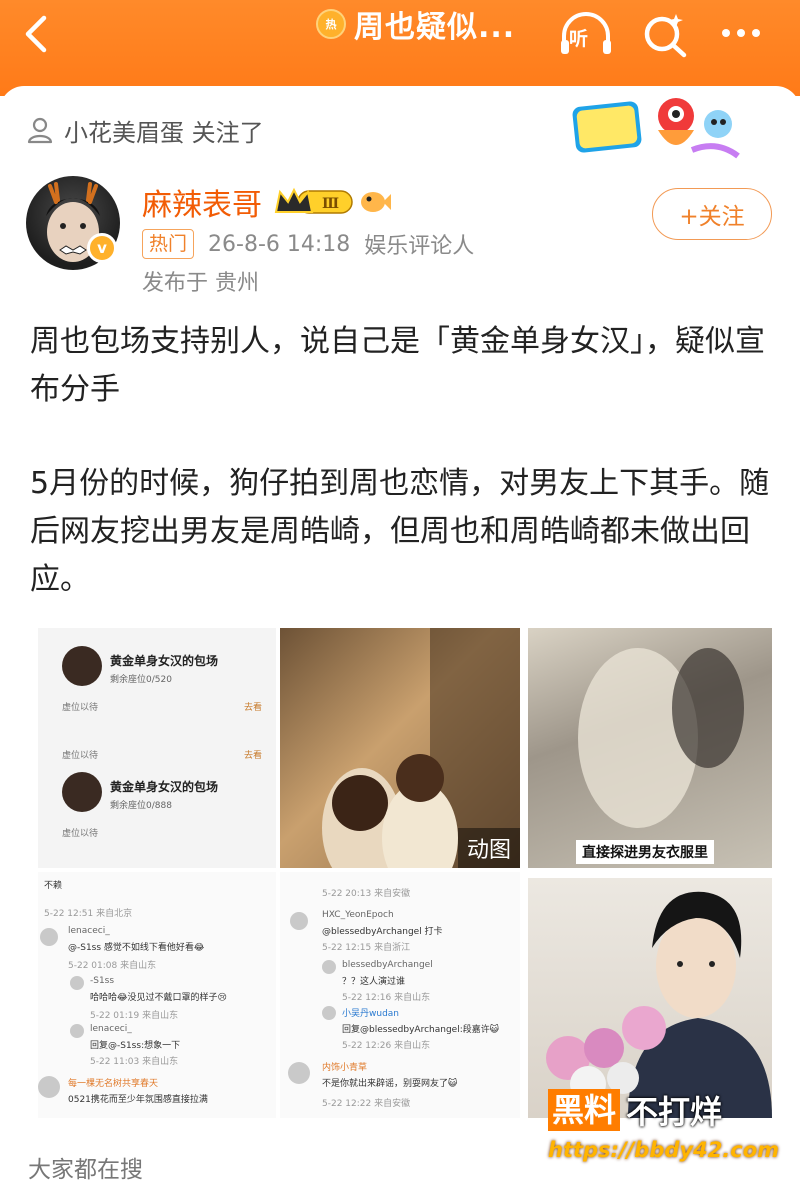 The image size is (800, 1190). Describe the element at coordinates (748, 33) in the screenshot. I see `more-options-icon` at that location.